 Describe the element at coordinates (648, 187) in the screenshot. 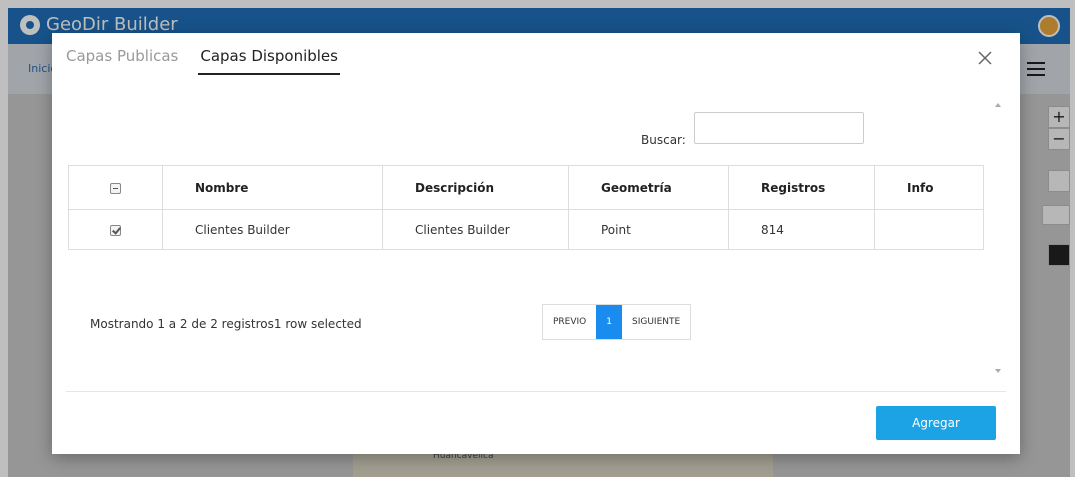

I see `column-header-geometria: Geometría` at that location.